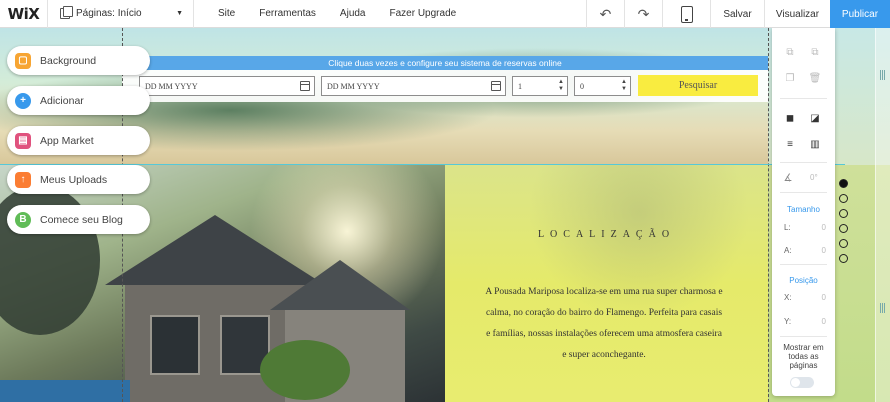 Image resolution: width=890 pixels, height=402 pixels. What do you see at coordinates (540, 86) in the screenshot?
I see `adults-stepper: 1 ▲ ▼` at bounding box center [540, 86].